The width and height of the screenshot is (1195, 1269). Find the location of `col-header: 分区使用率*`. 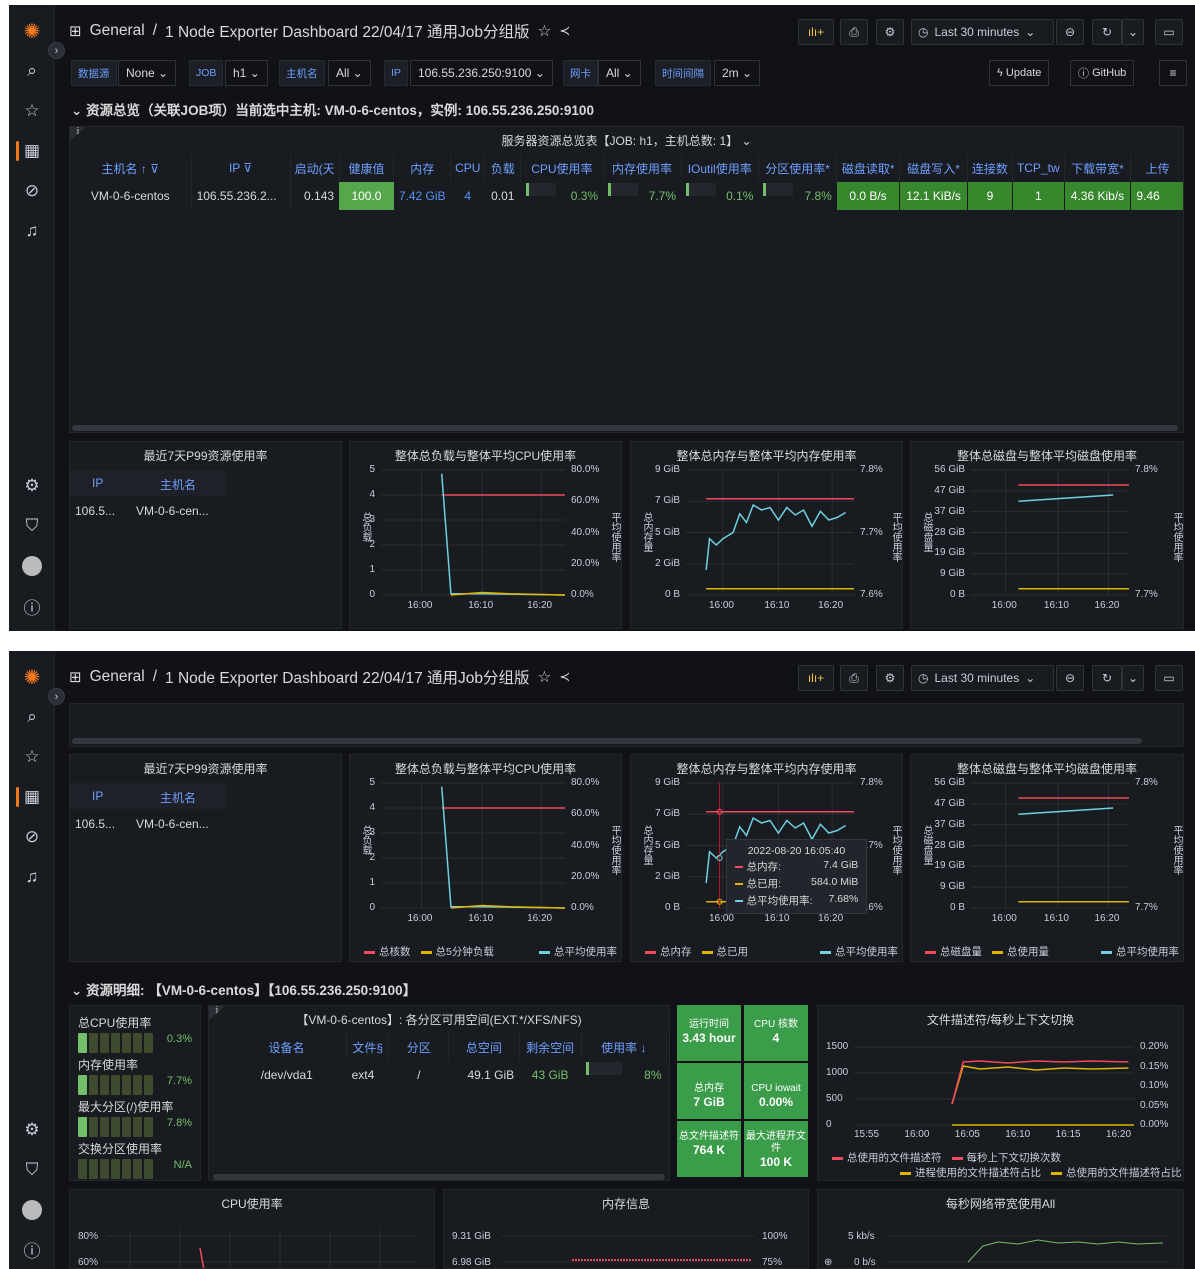

col-header: 分区使用率* is located at coordinates (798, 168).